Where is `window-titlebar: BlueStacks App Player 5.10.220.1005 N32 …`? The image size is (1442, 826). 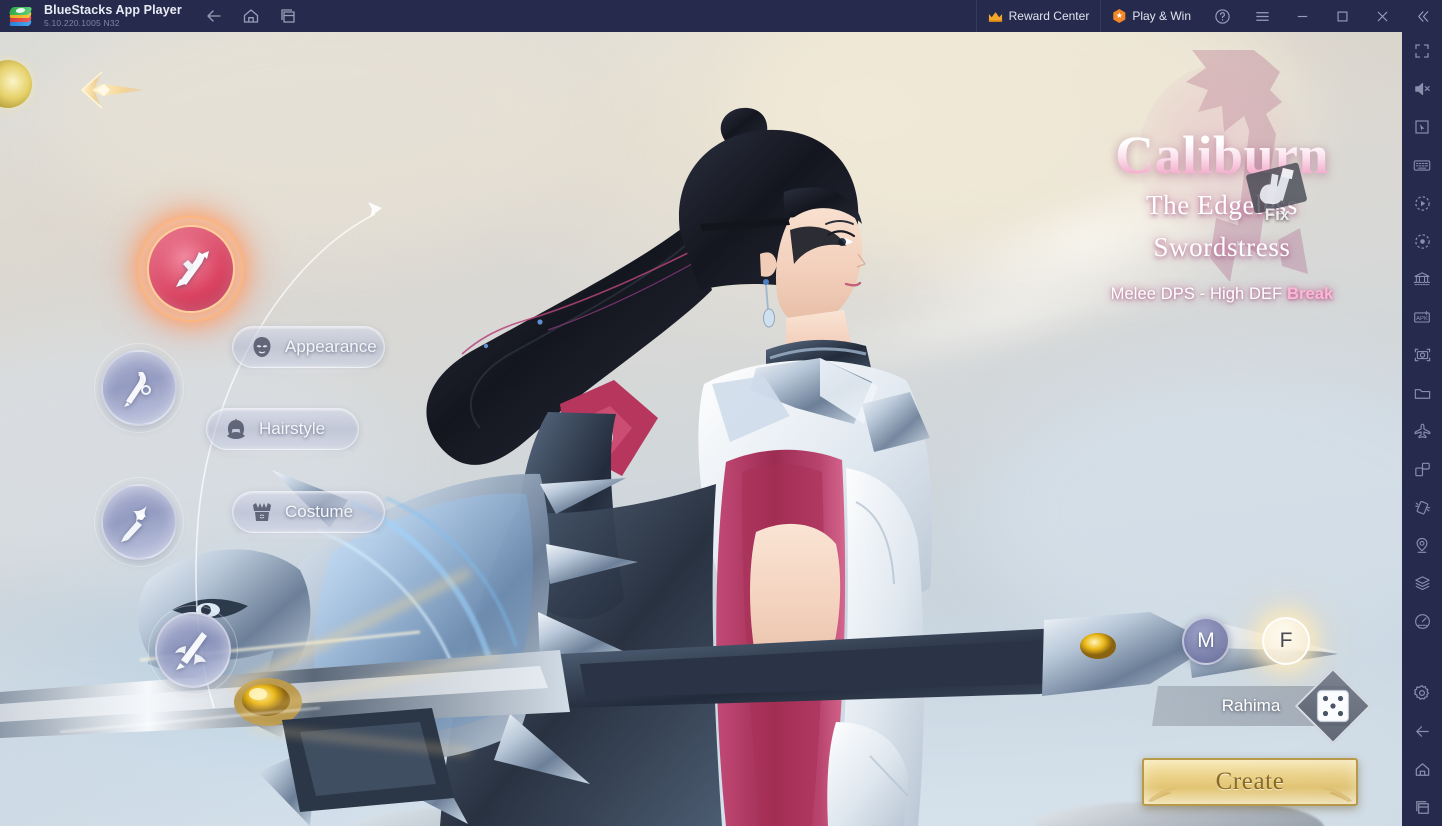
window-titlebar: BlueStacks App Player 5.10.220.1005 N32 … is located at coordinates (721, 16).